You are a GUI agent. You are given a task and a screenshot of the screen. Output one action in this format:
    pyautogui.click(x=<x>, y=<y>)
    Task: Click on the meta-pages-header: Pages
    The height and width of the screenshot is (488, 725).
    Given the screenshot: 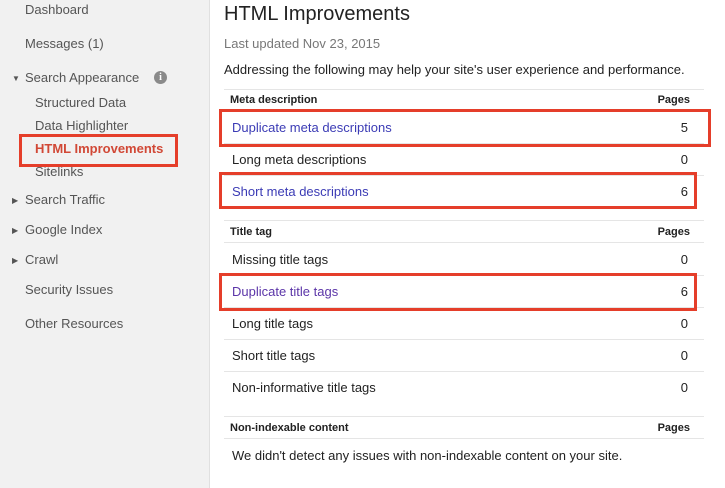 What is the action you would take?
    pyautogui.click(x=673, y=100)
    